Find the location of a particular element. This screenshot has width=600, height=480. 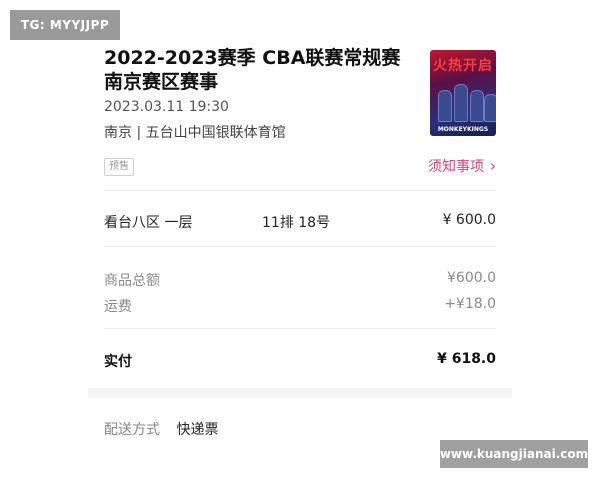

delivery-row: 配送方式 快递票 is located at coordinates (161, 429).